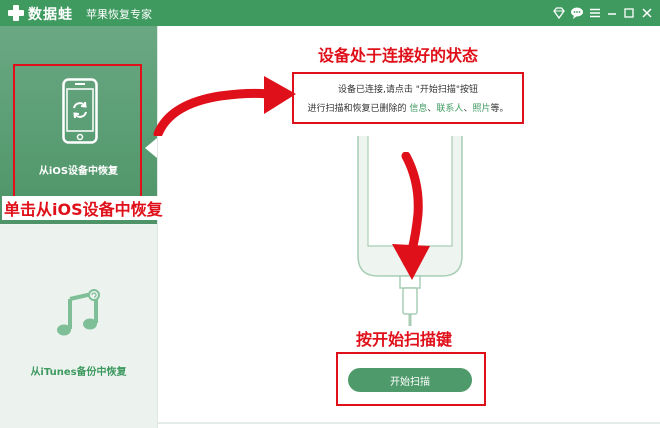 The height and width of the screenshot is (428, 660). What do you see at coordinates (404, 339) in the screenshot?
I see `annotation-press-scan-text: 按开始扫描键` at bounding box center [404, 339].